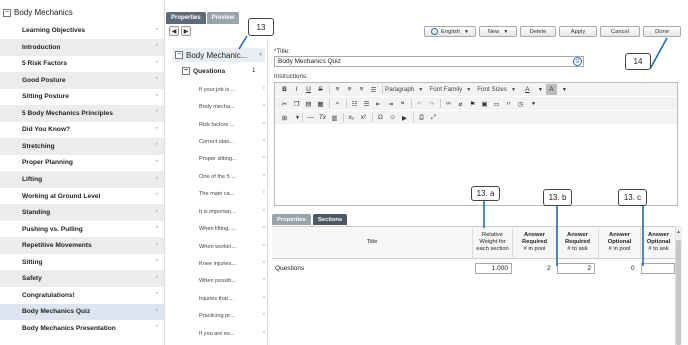 The width and height of the screenshot is (688, 345). I want to click on callout-13c: 13. c, so click(632, 197).